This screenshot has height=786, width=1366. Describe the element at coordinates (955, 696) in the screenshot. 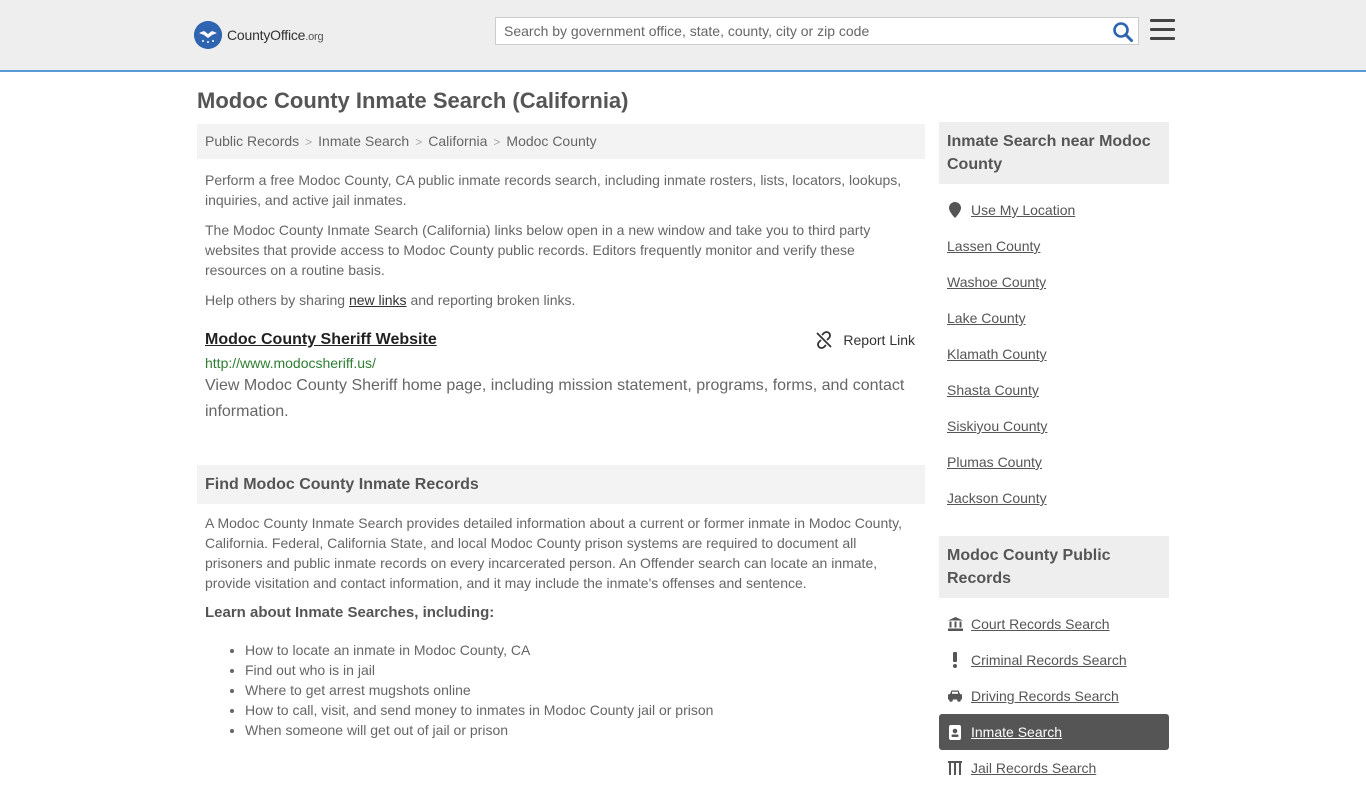

I see `car-icon` at that location.